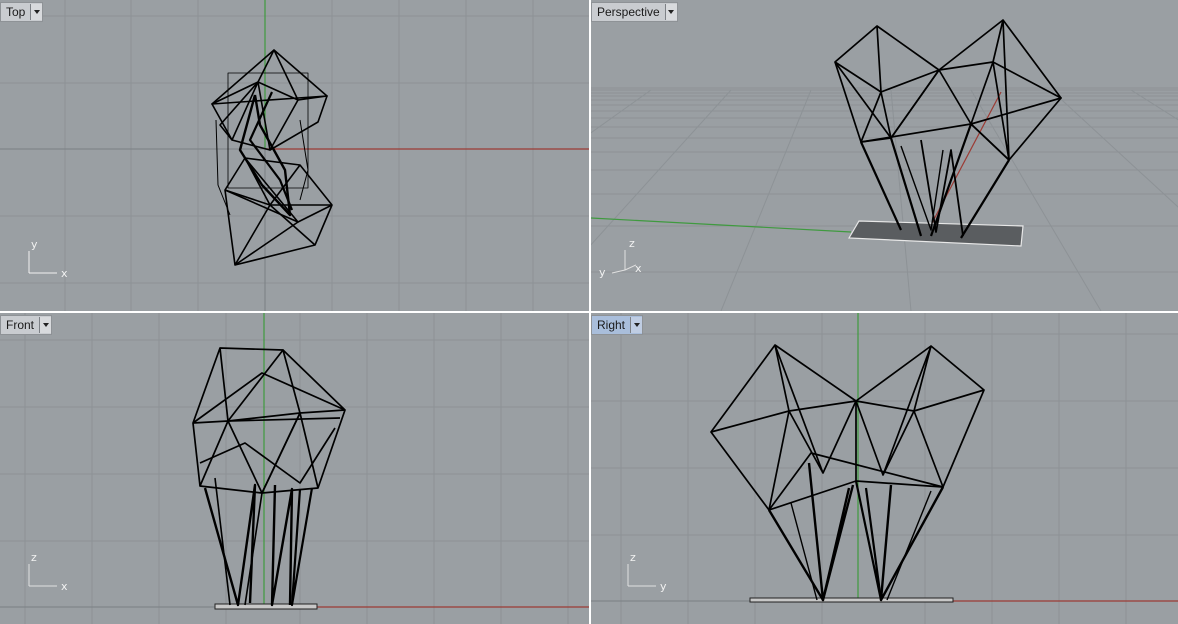 The image size is (1178, 624). What do you see at coordinates (269, 477) in the screenshot?
I see `wireframe-model-front` at bounding box center [269, 477].